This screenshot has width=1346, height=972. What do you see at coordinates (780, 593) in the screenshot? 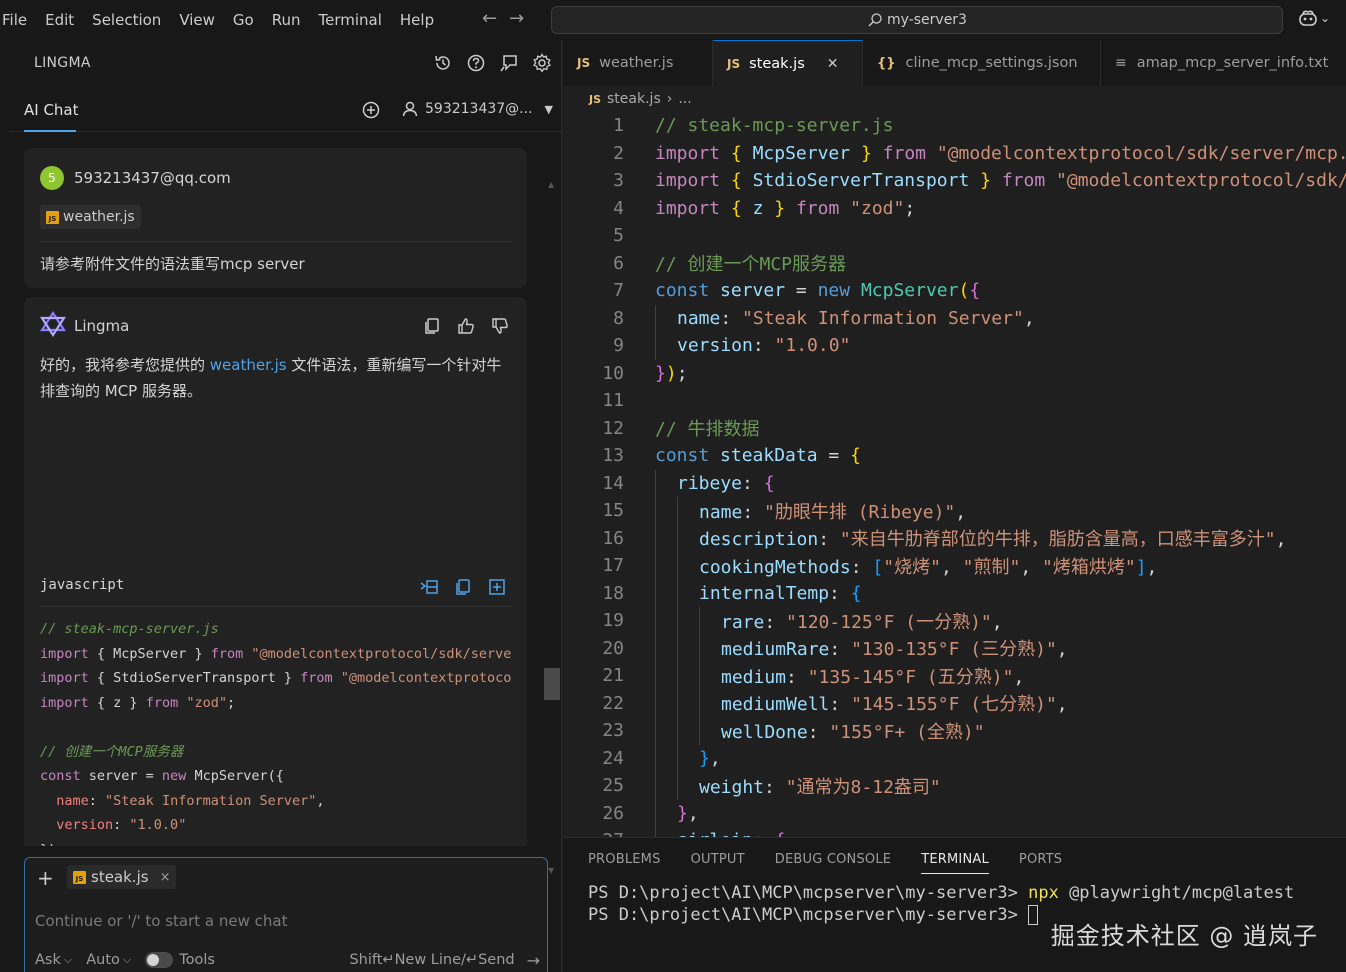
I see `code-text: internalTemp: {` at bounding box center [780, 593].